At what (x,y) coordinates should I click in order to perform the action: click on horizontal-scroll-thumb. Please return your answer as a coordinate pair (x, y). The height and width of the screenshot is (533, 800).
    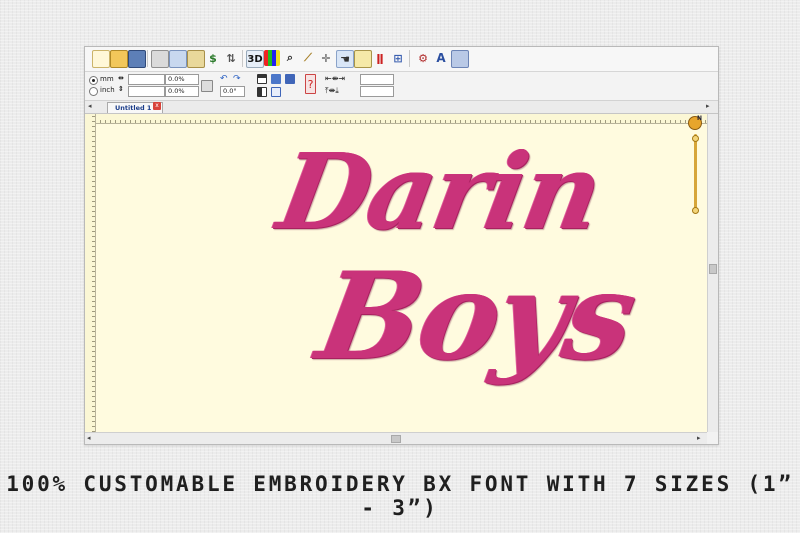
    Looking at the image, I should click on (396, 439).